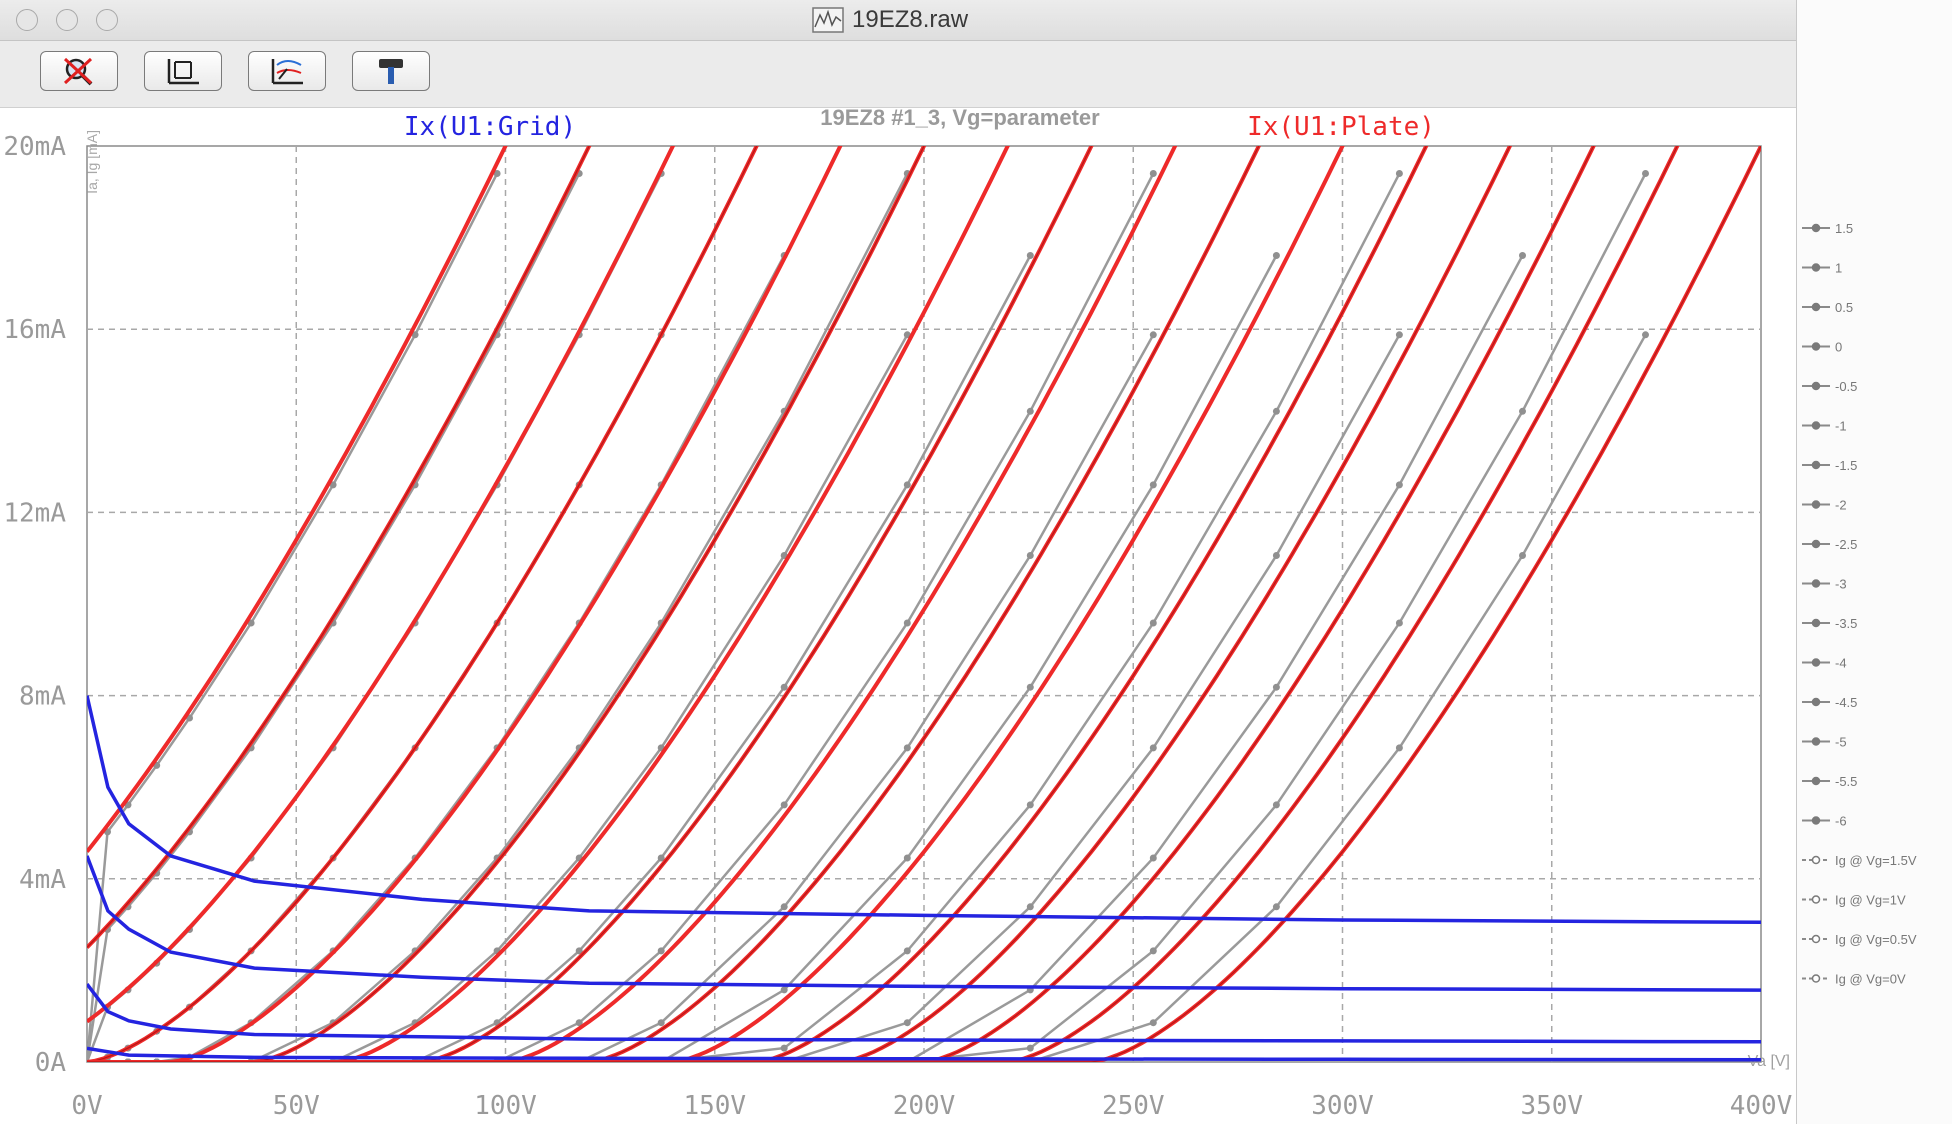 This screenshot has width=1952, height=1129. Describe the element at coordinates (1551, 1106) in the screenshot. I see `x-tick-label: 350V` at that location.